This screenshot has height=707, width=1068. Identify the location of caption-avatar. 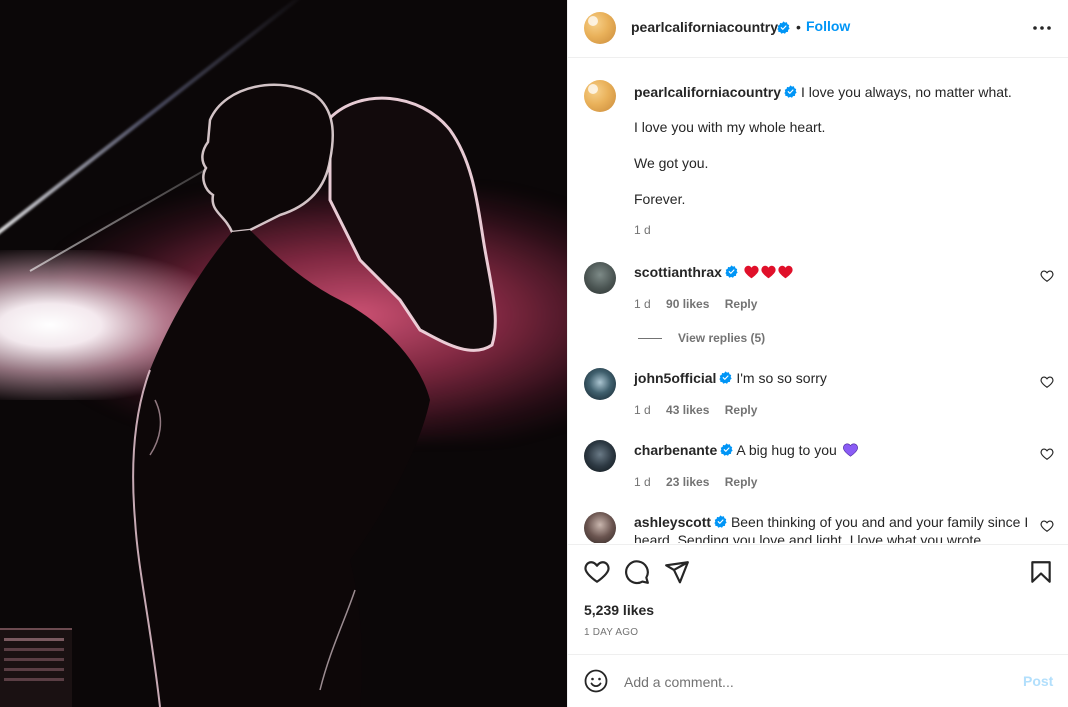
(600, 96).